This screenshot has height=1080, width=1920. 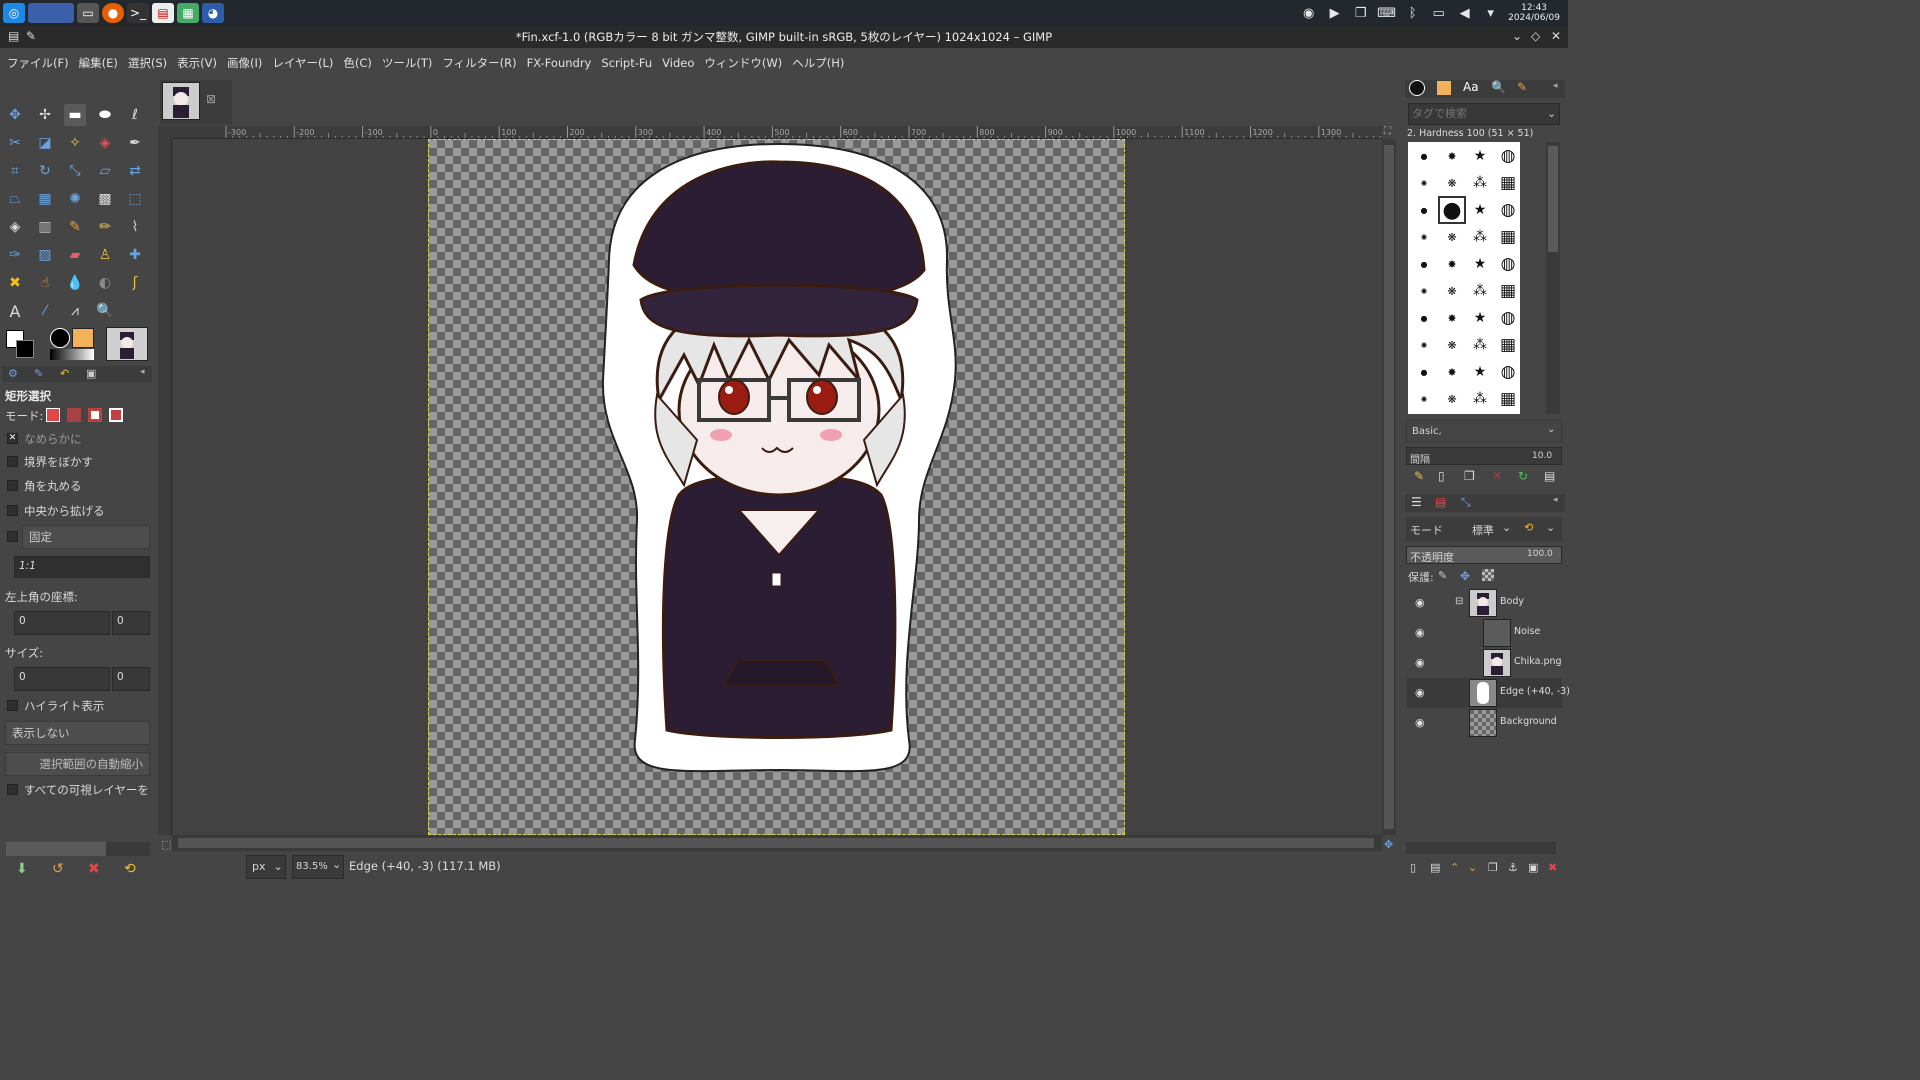 I want to click on minimize-icon: ⌄, so click(x=1517, y=36).